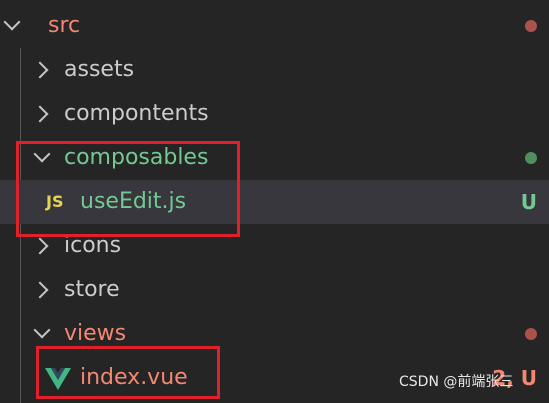  I want to click on folder-label: store, so click(92, 289).